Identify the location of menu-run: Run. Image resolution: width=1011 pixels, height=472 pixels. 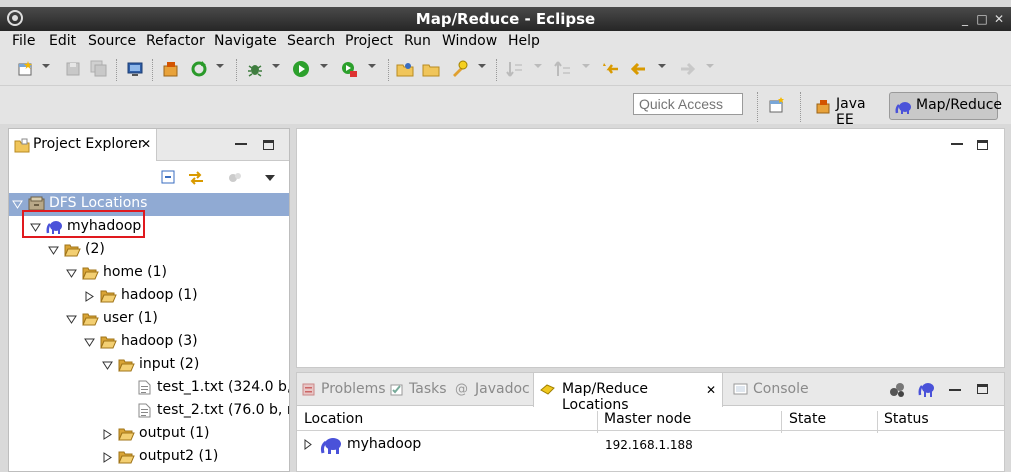
(417, 41).